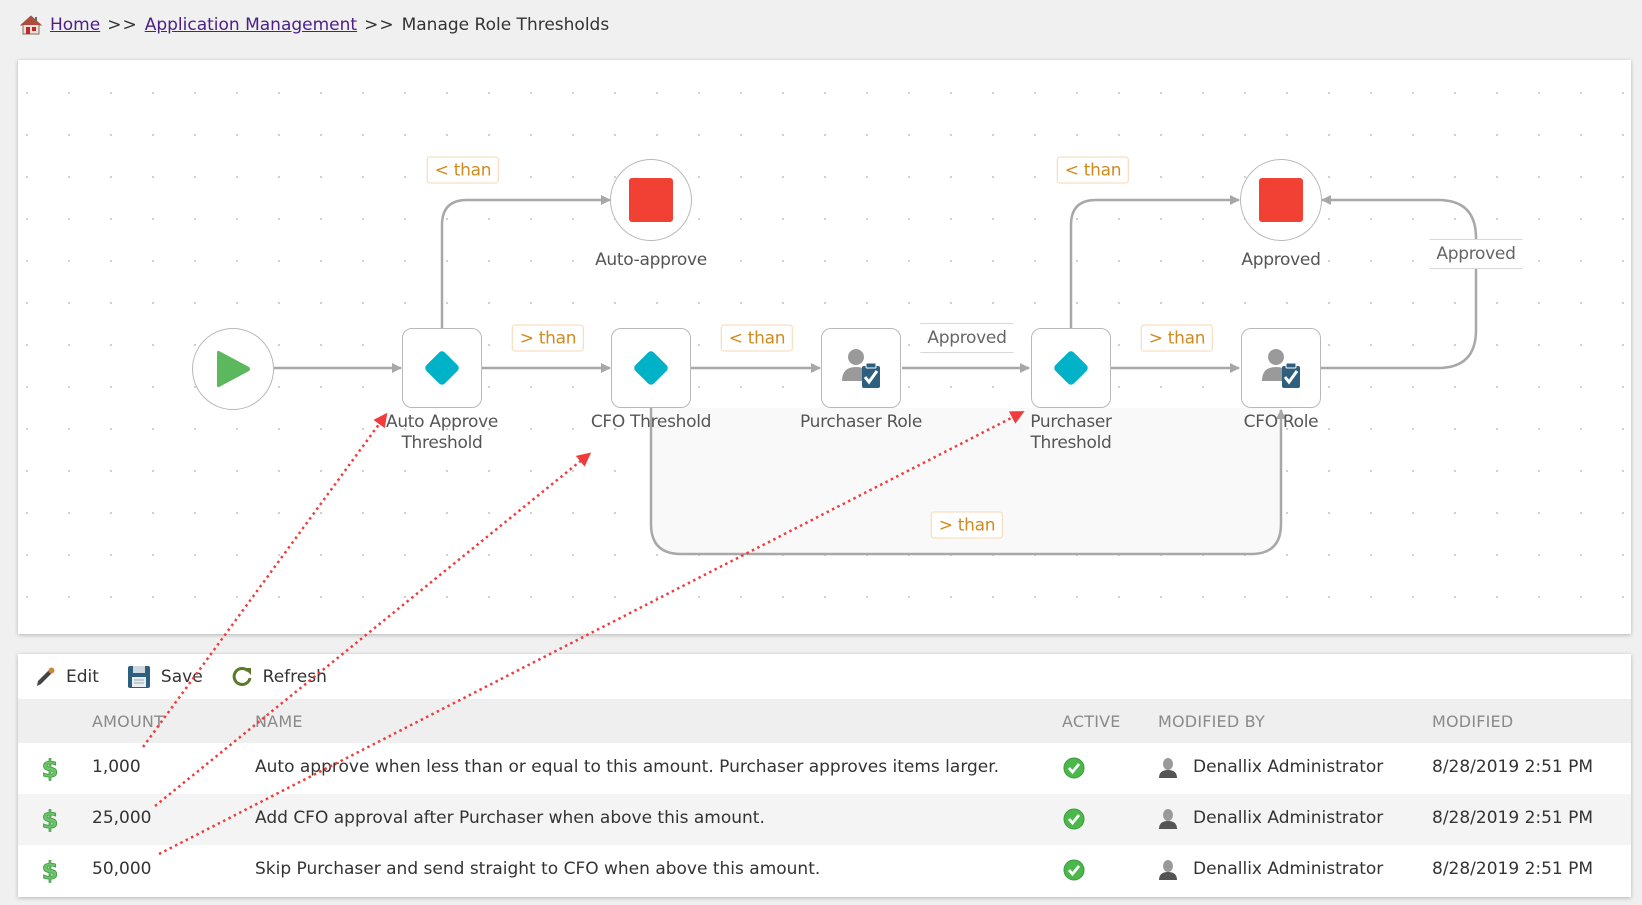 The width and height of the screenshot is (1642, 905). Describe the element at coordinates (1071, 422) in the screenshot. I see `node-label-line: Purchaser` at that location.